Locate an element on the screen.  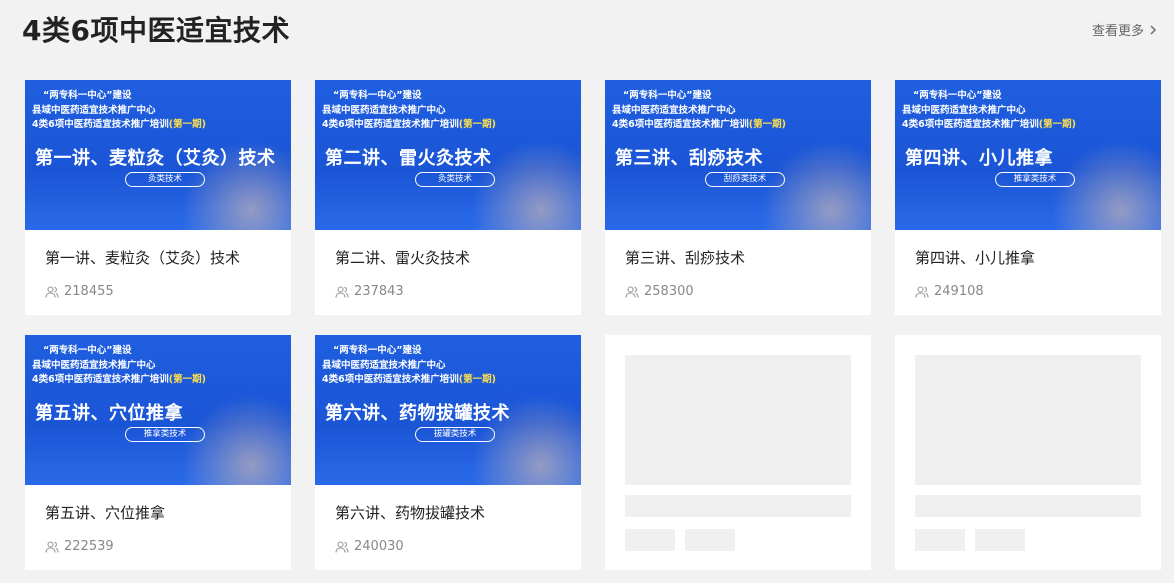
view-count: 240030 is located at coordinates (379, 546).